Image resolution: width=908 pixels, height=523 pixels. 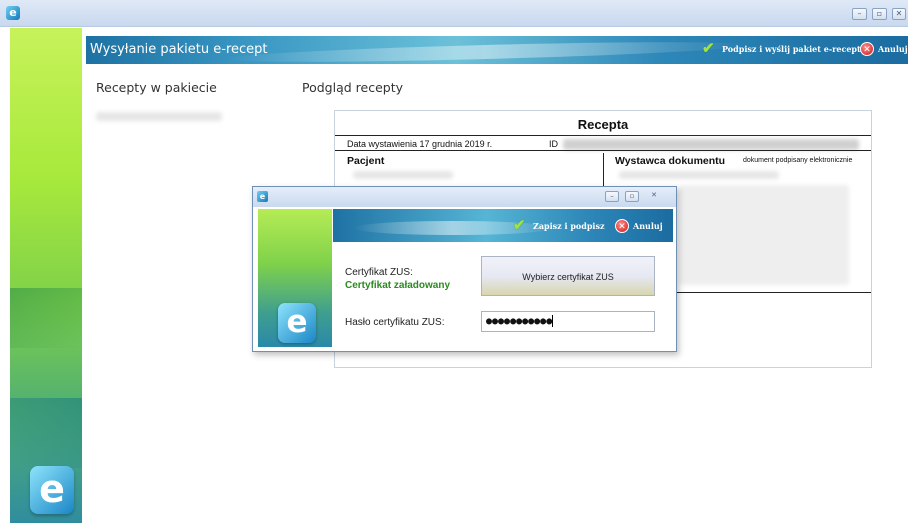 I want to click on patient-name, so click(x=403, y=175).